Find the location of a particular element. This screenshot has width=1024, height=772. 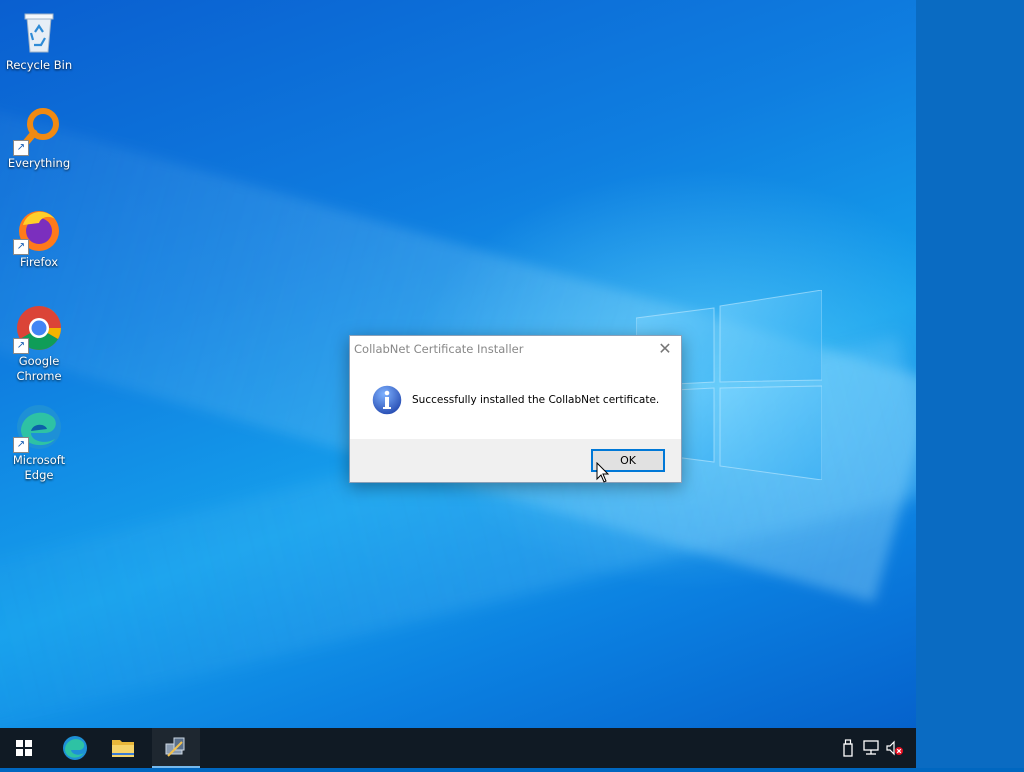

info-icon is located at coordinates (387, 400).